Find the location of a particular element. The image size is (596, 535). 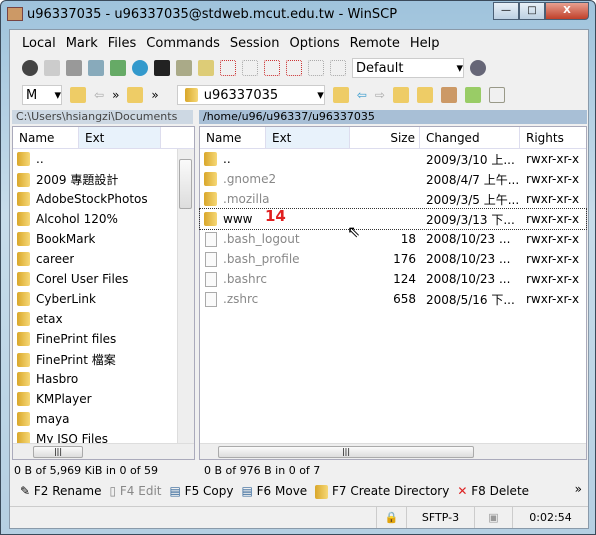

copy-button: ▤ F5 Copy is located at coordinates (202, 491).